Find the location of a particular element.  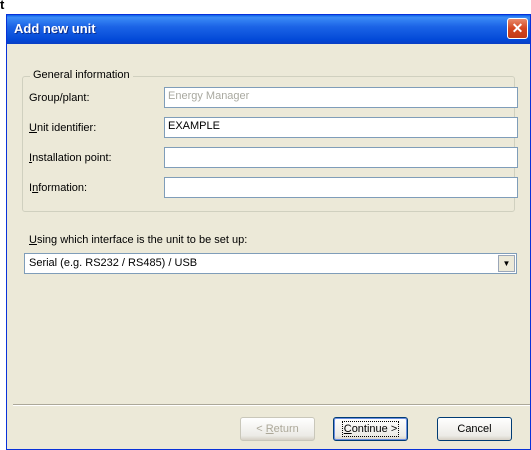

information-field is located at coordinates (341, 187).